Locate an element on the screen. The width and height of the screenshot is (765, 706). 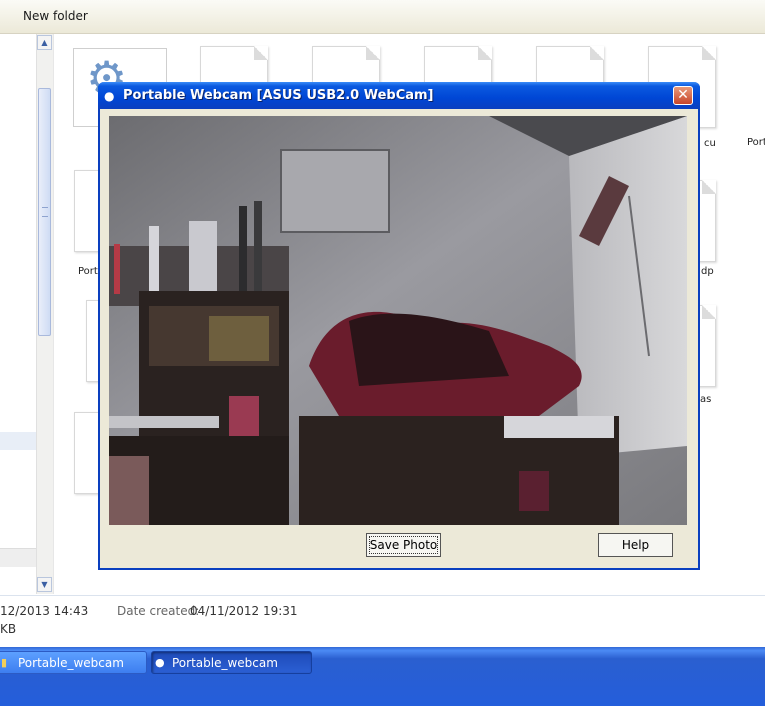
date-created-value: 04/11/2012 19:31 is located at coordinates (244, 611).